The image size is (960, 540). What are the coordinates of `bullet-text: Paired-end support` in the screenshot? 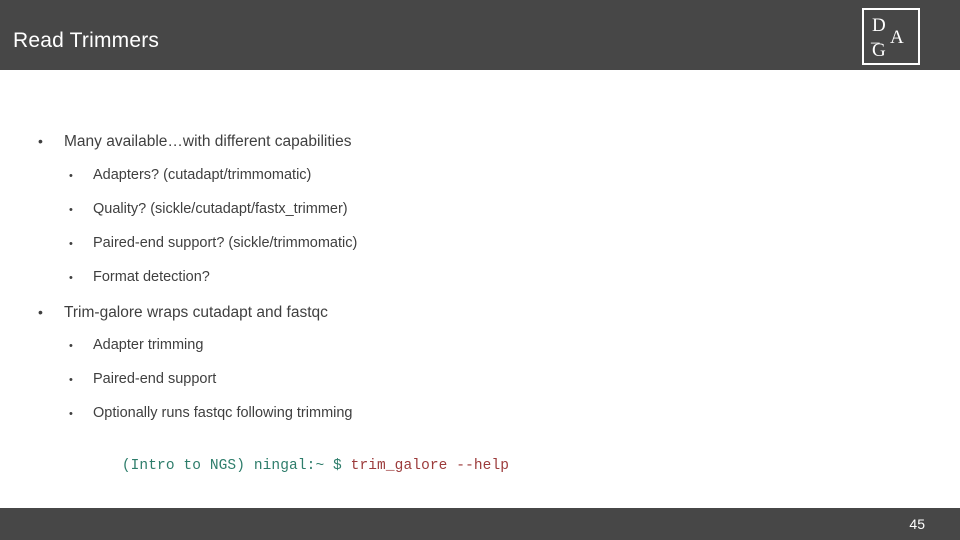 It's located at (155, 379).